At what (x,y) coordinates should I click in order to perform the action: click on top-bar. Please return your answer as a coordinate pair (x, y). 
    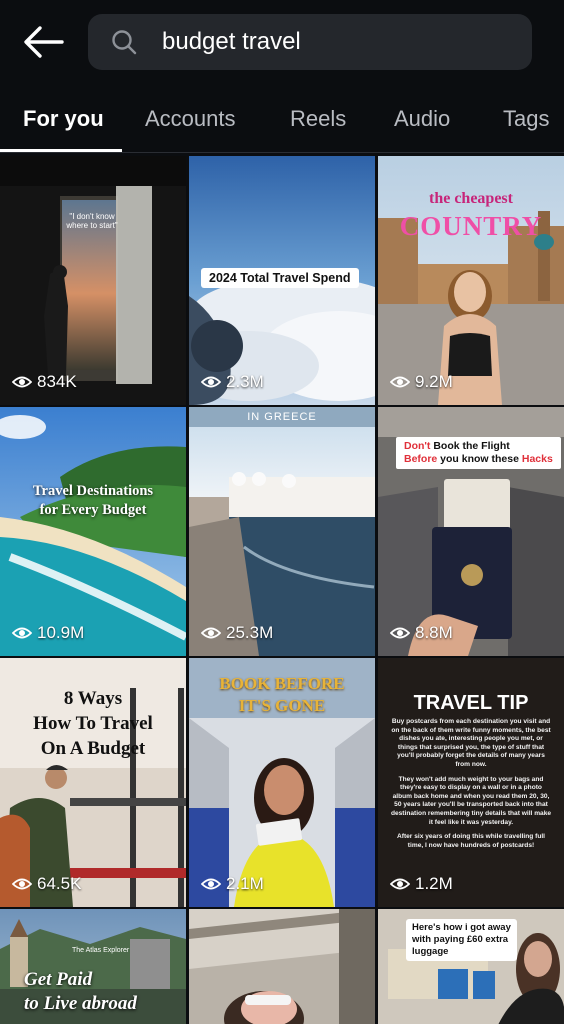
    Looking at the image, I should click on (282, 46).